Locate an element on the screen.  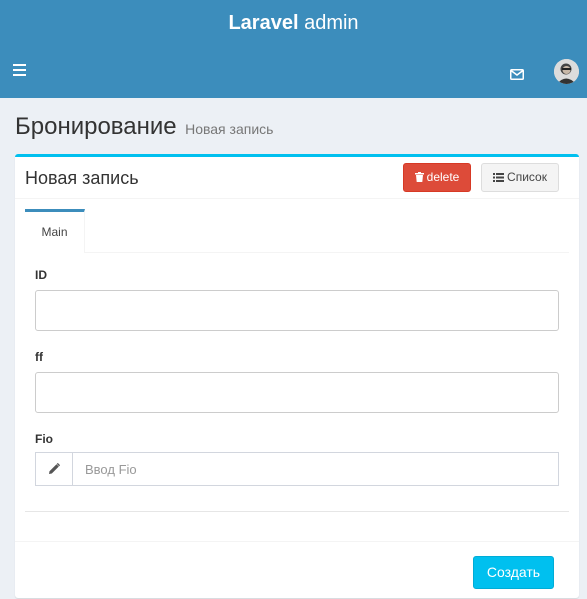
fio-label: Fio is located at coordinates (44, 439).